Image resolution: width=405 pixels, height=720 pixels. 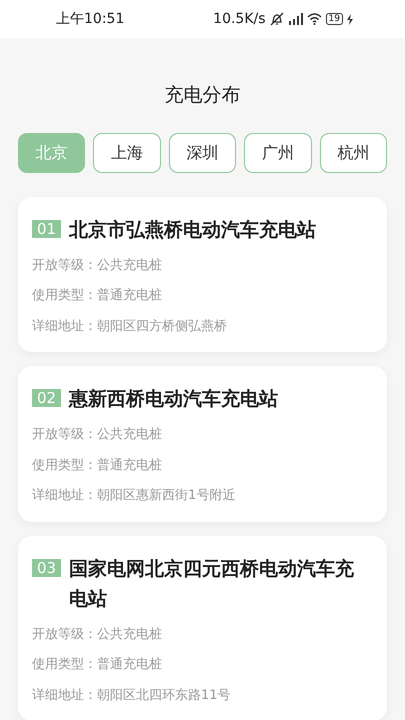 I want to click on station-detail: 详细地址：朝阳区北四环东路11号, so click(x=132, y=695).